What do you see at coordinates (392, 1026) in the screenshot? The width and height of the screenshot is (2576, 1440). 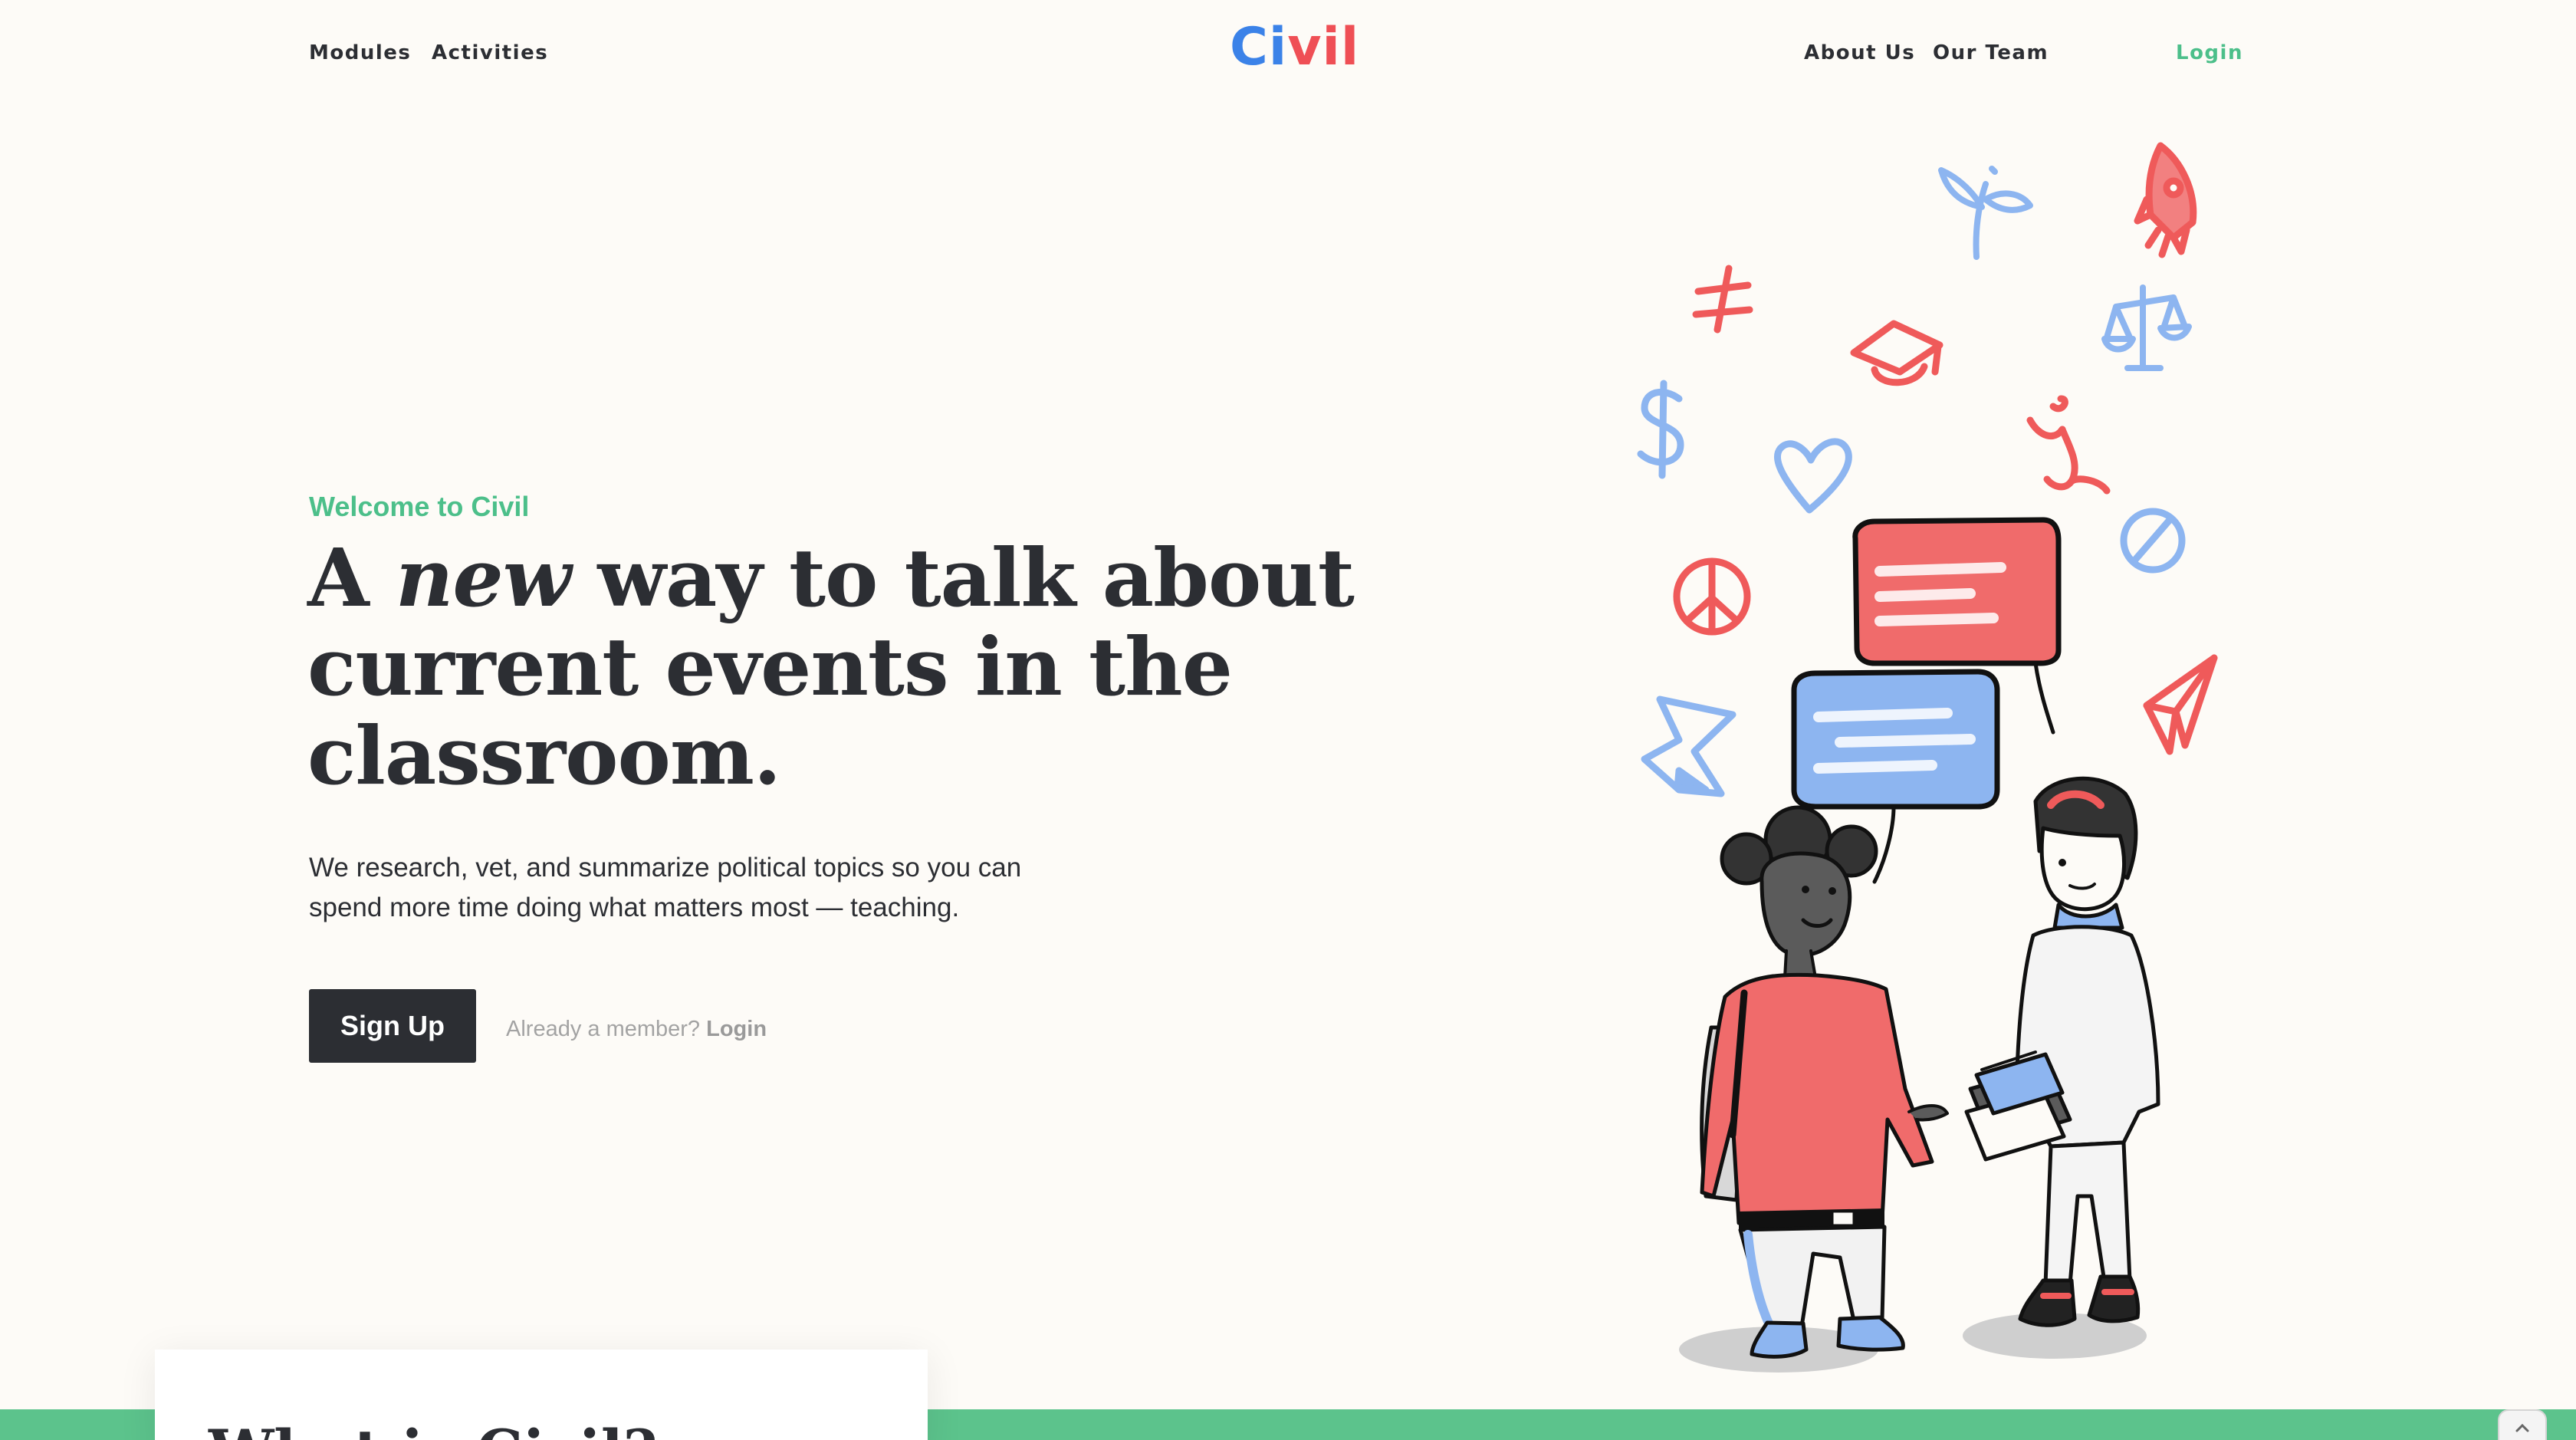 I see `sign-up-button: Sign Up` at bounding box center [392, 1026].